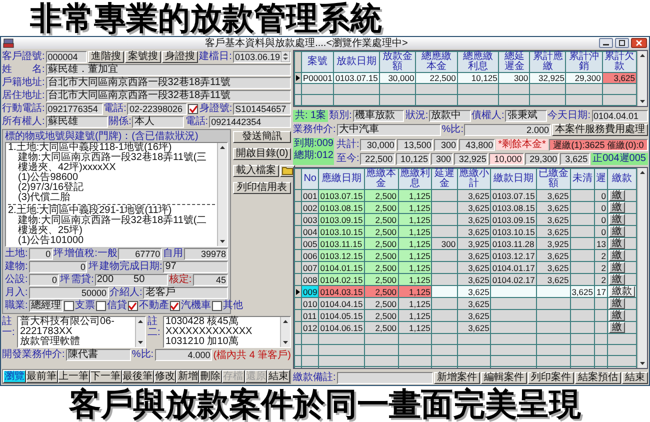 The width and height of the screenshot is (650, 422). Describe the element at coordinates (143, 56) in the screenshot. I see `action-button: 案號搜` at that location.